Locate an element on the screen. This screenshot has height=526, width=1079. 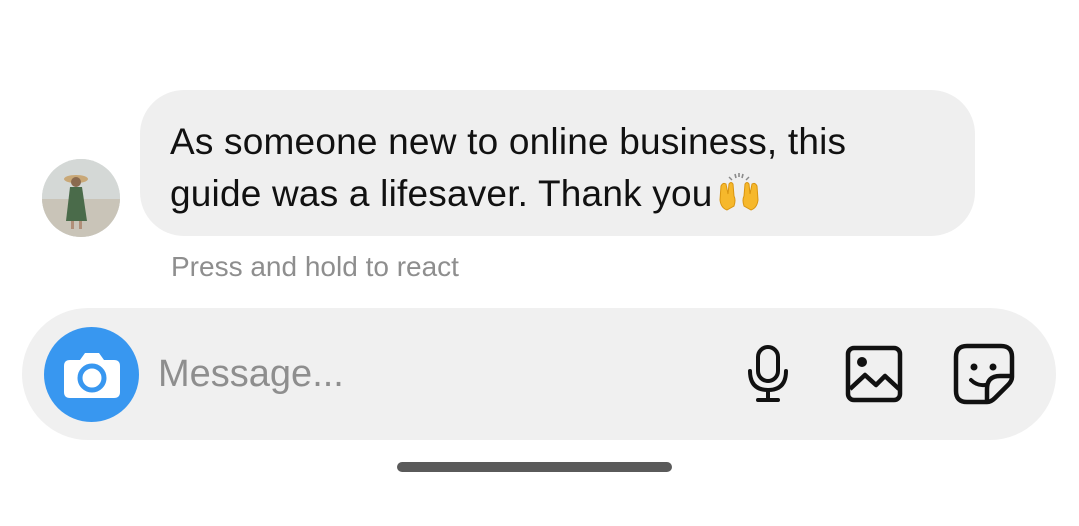
camera-button is located at coordinates (91, 374).